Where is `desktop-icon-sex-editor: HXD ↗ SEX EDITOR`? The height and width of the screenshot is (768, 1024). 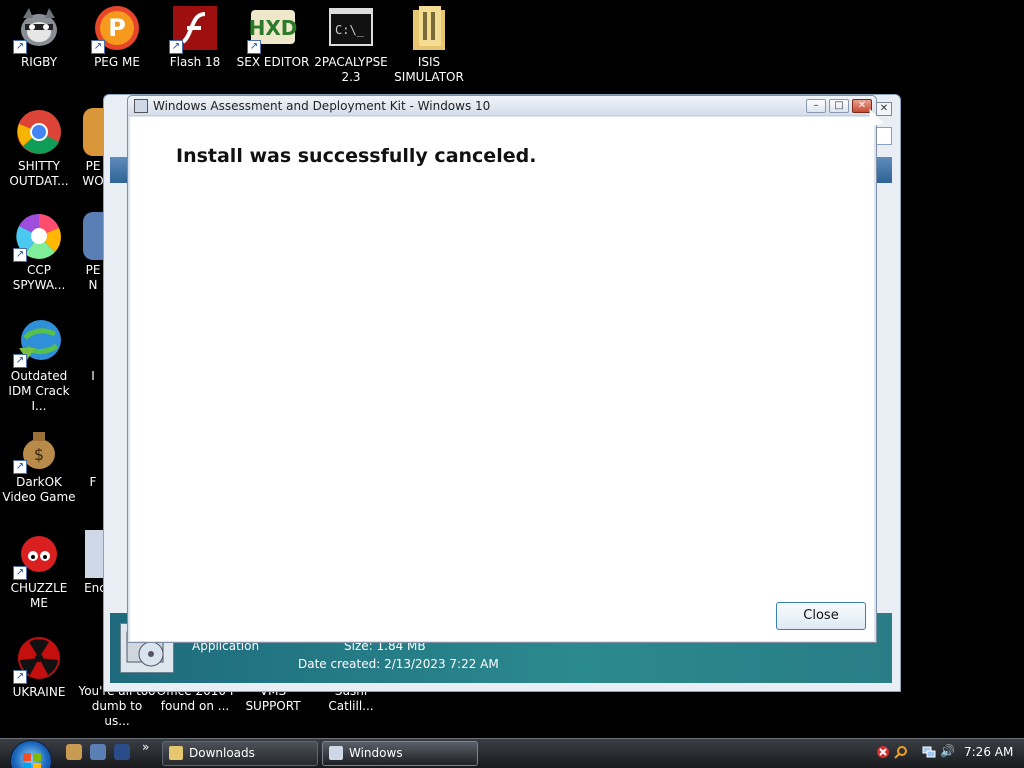 desktop-icon-sex-editor: HXD ↗ SEX EDITOR is located at coordinates (273, 37).